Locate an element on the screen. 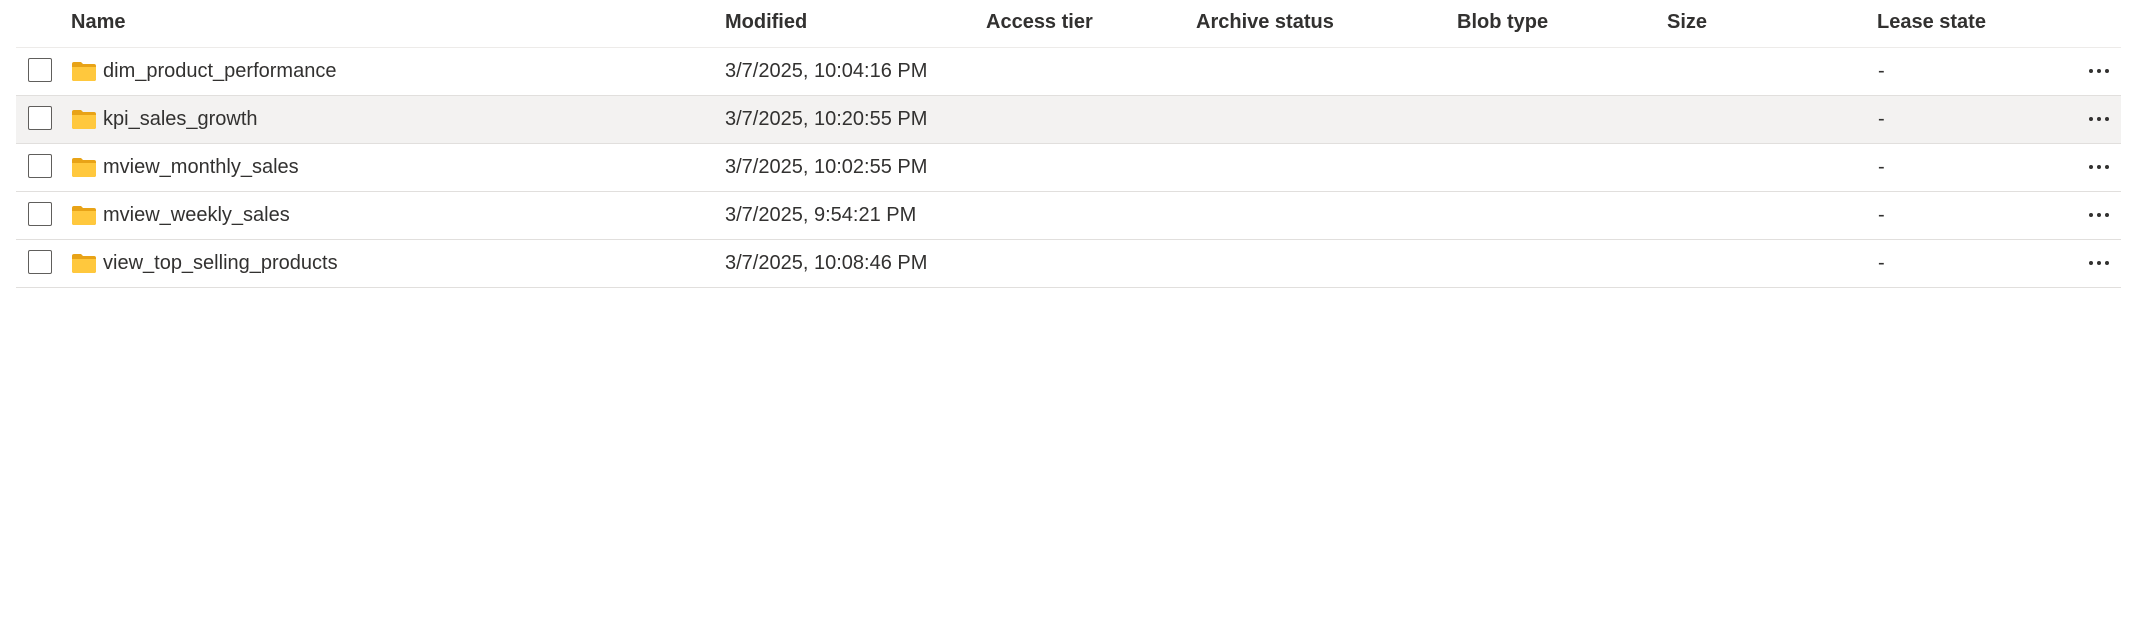 This screenshot has height=639, width=2134. row-modified: 3/7/2025, 10:04:16 PM is located at coordinates (826, 71).